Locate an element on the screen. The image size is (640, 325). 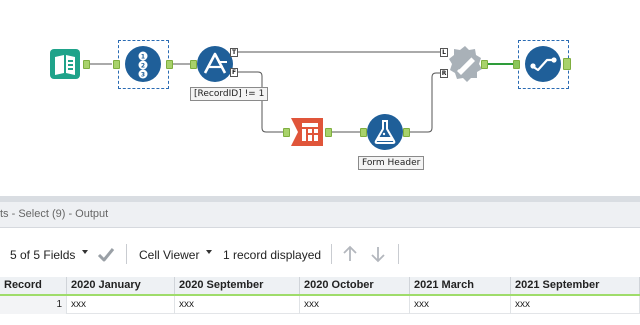
cell-viewer-dropdown: Cell Viewer is located at coordinates (169, 255).